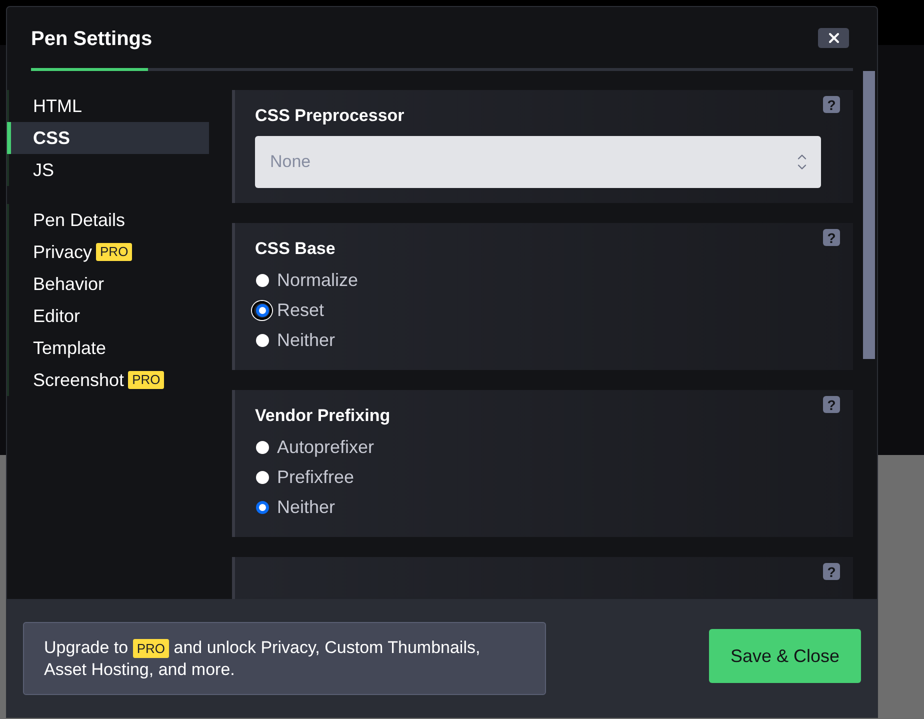  Describe the element at coordinates (327, 647) in the screenshot. I see `upgrade-text: and unlock Privacy, Custom Thumbnails,` at that location.